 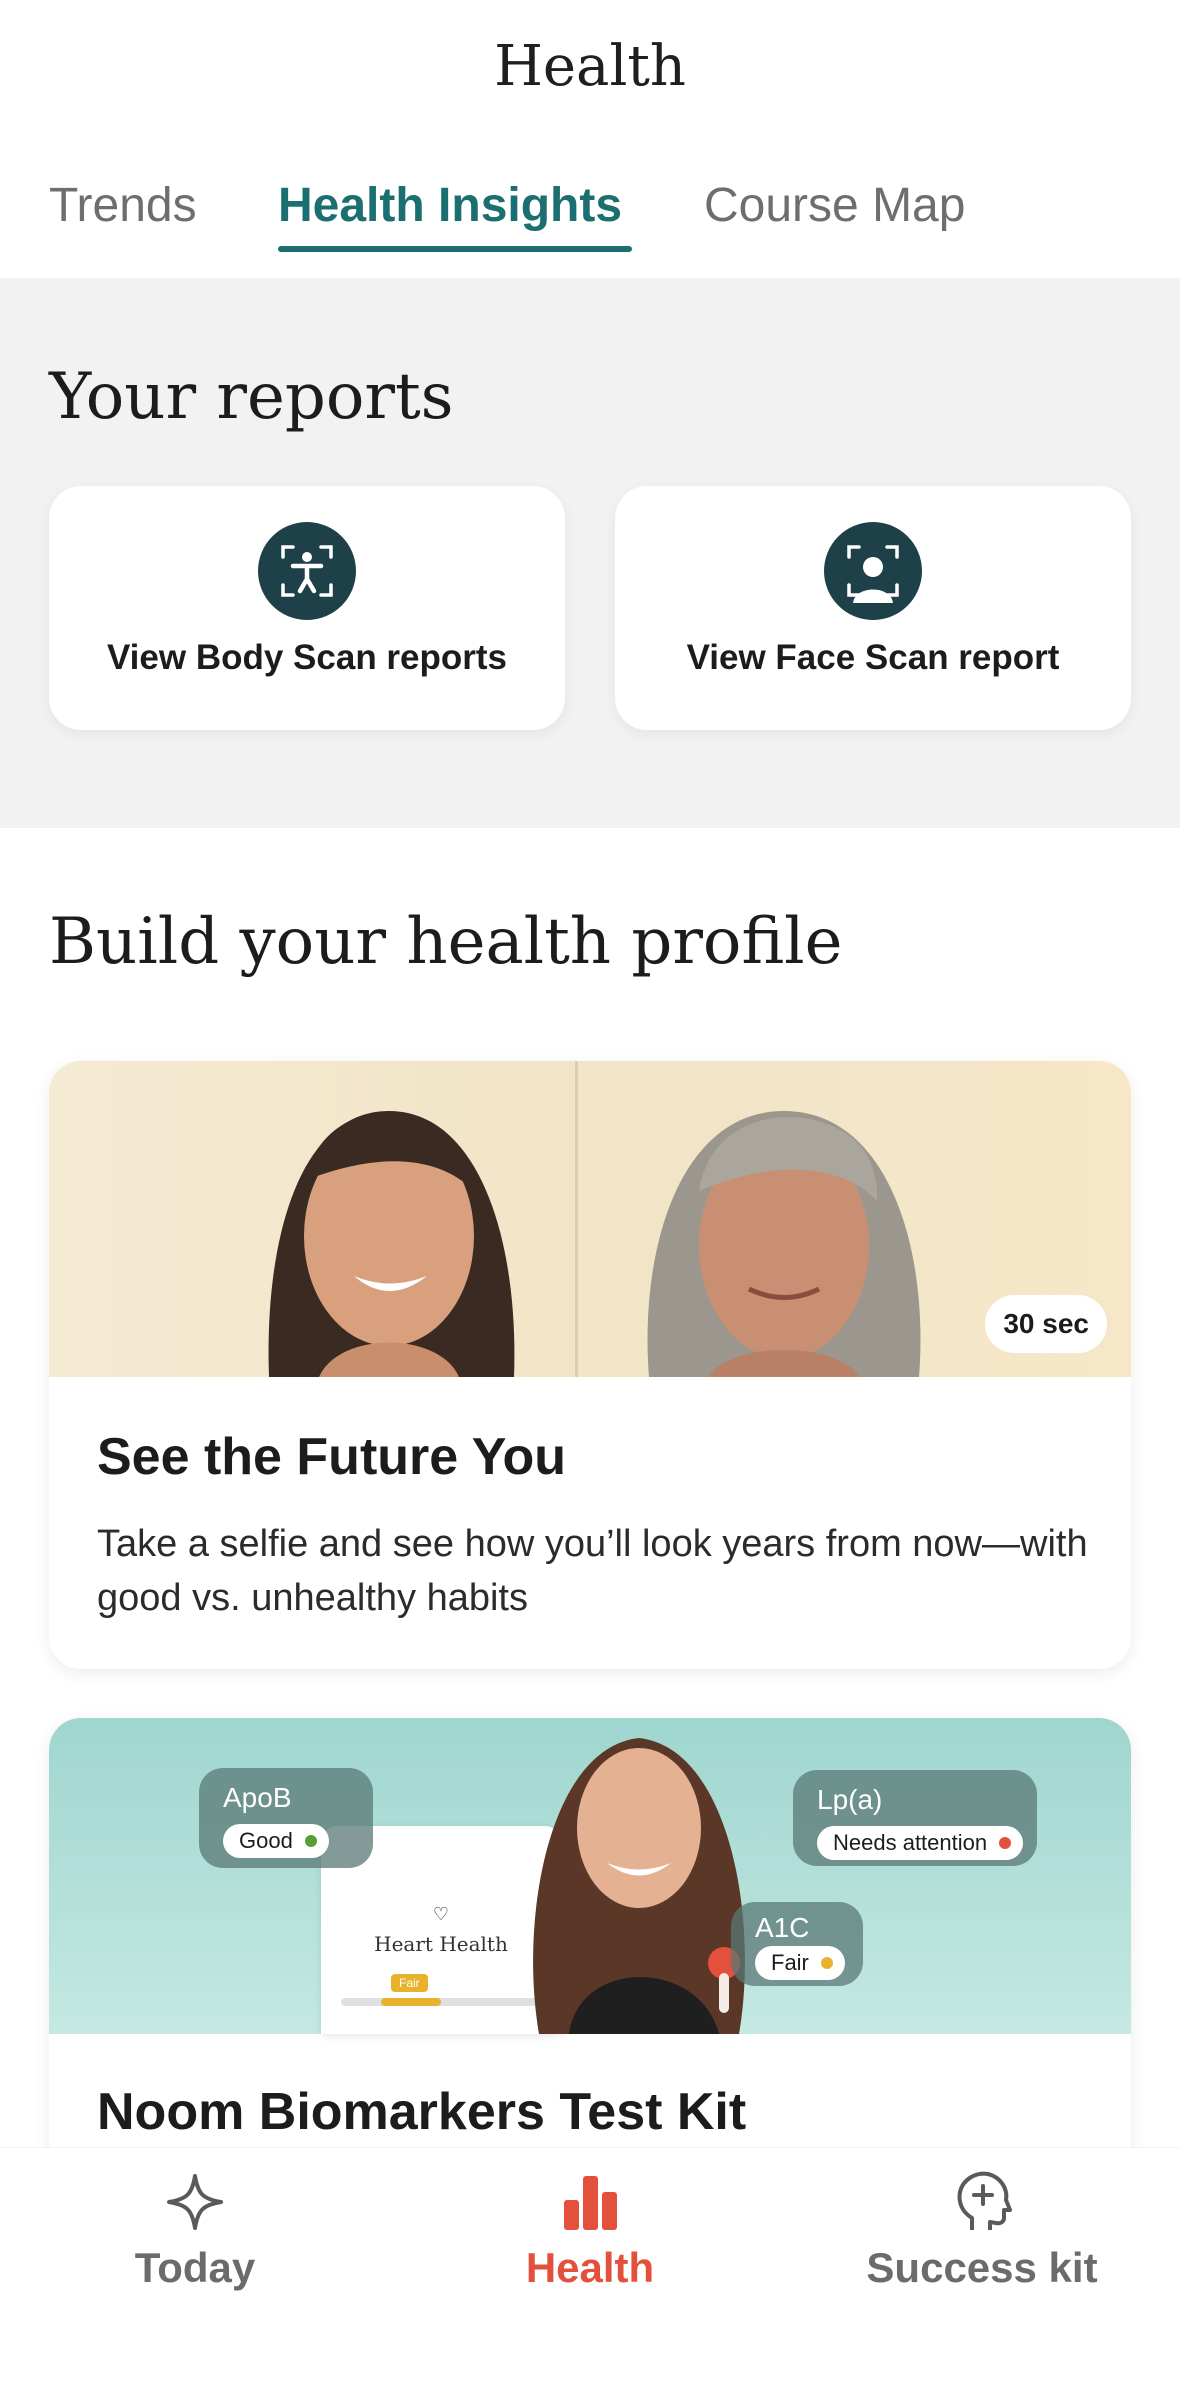 I want to click on reports-title: Your reports, so click(x=251, y=397).